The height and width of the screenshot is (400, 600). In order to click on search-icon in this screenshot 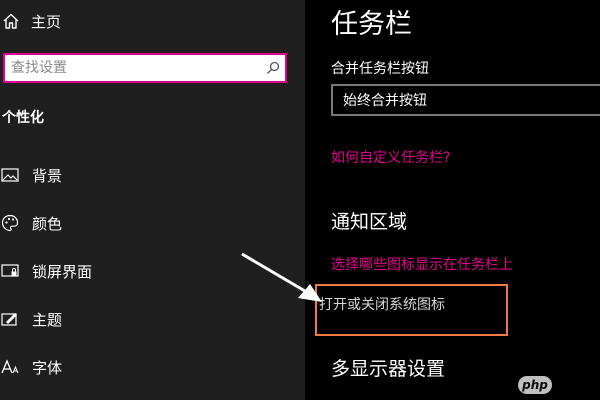, I will do `click(273, 68)`.